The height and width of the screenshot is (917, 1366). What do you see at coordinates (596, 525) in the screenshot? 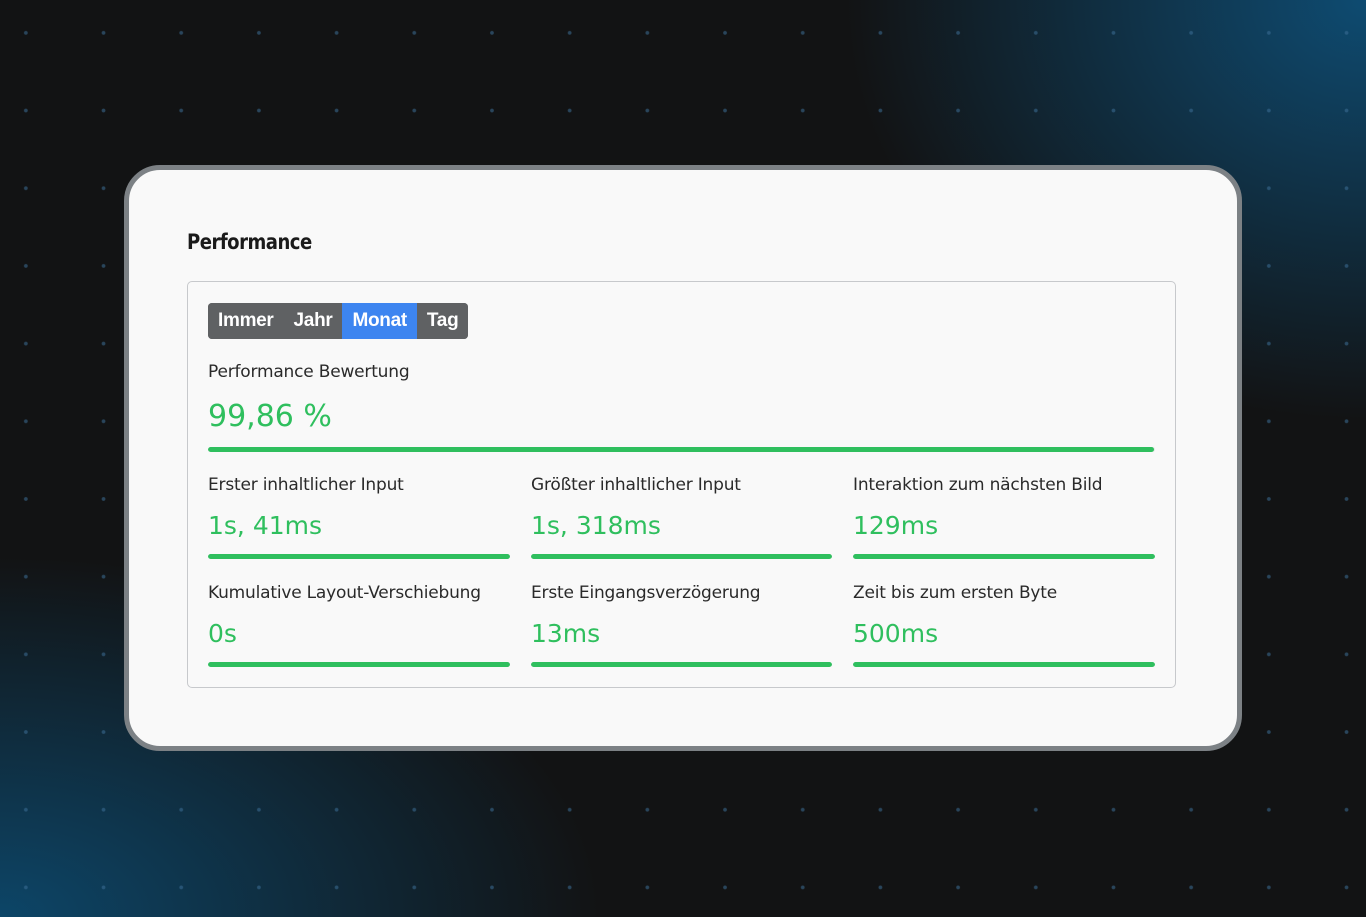
I see `metric-value: 1s, 318ms` at bounding box center [596, 525].